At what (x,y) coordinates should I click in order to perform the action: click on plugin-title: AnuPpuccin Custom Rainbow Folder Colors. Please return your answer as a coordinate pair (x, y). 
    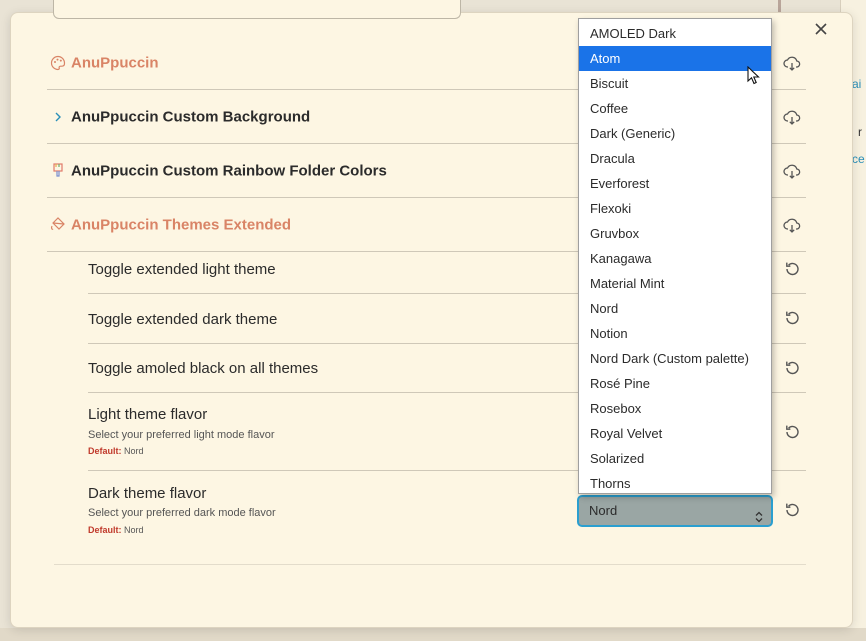
    Looking at the image, I should click on (229, 170).